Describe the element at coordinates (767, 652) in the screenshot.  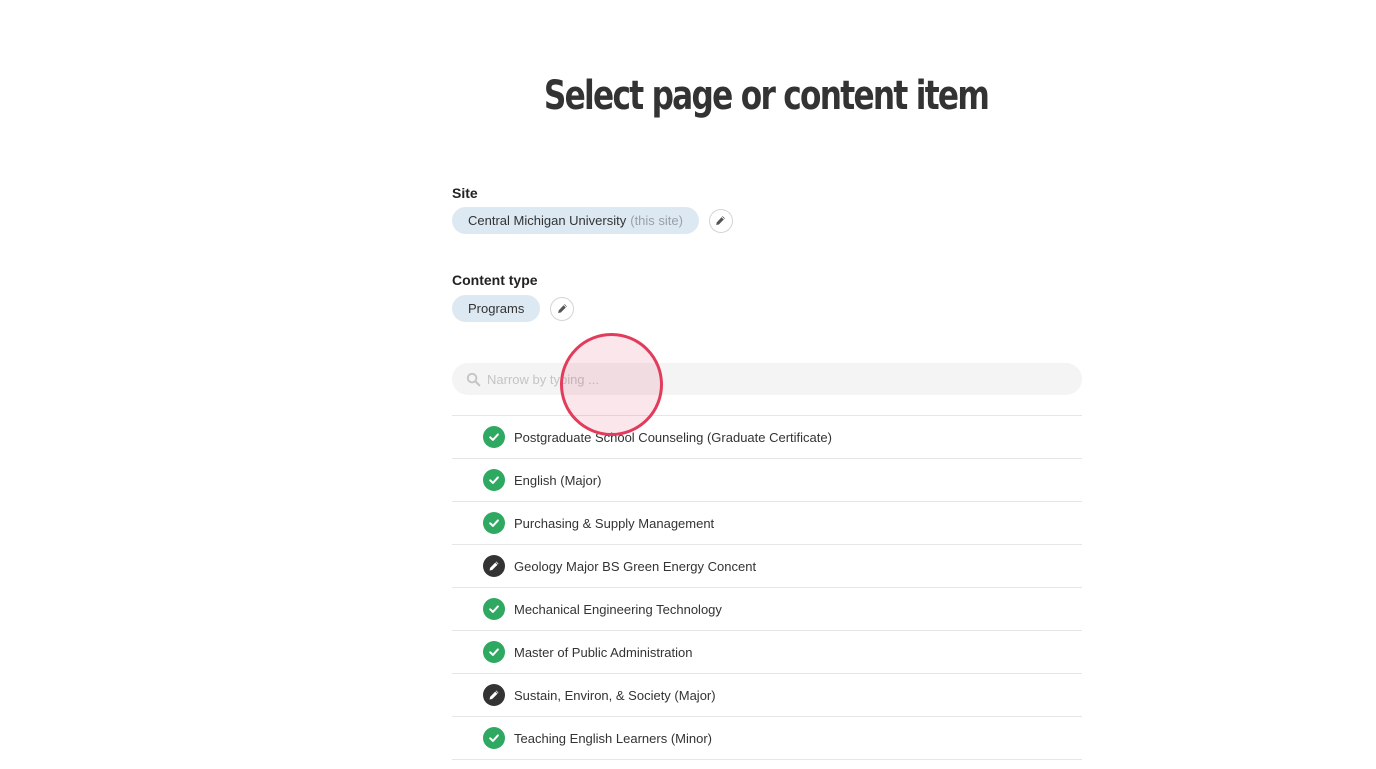
I see `list-item: Master of Public Administration` at that location.